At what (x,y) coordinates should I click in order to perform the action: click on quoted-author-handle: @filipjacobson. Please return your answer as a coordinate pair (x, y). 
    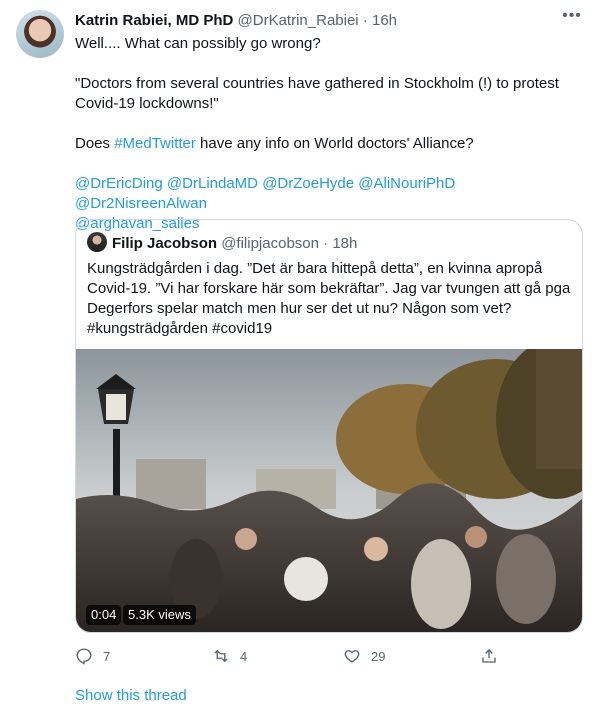
    Looking at the image, I should click on (270, 243).